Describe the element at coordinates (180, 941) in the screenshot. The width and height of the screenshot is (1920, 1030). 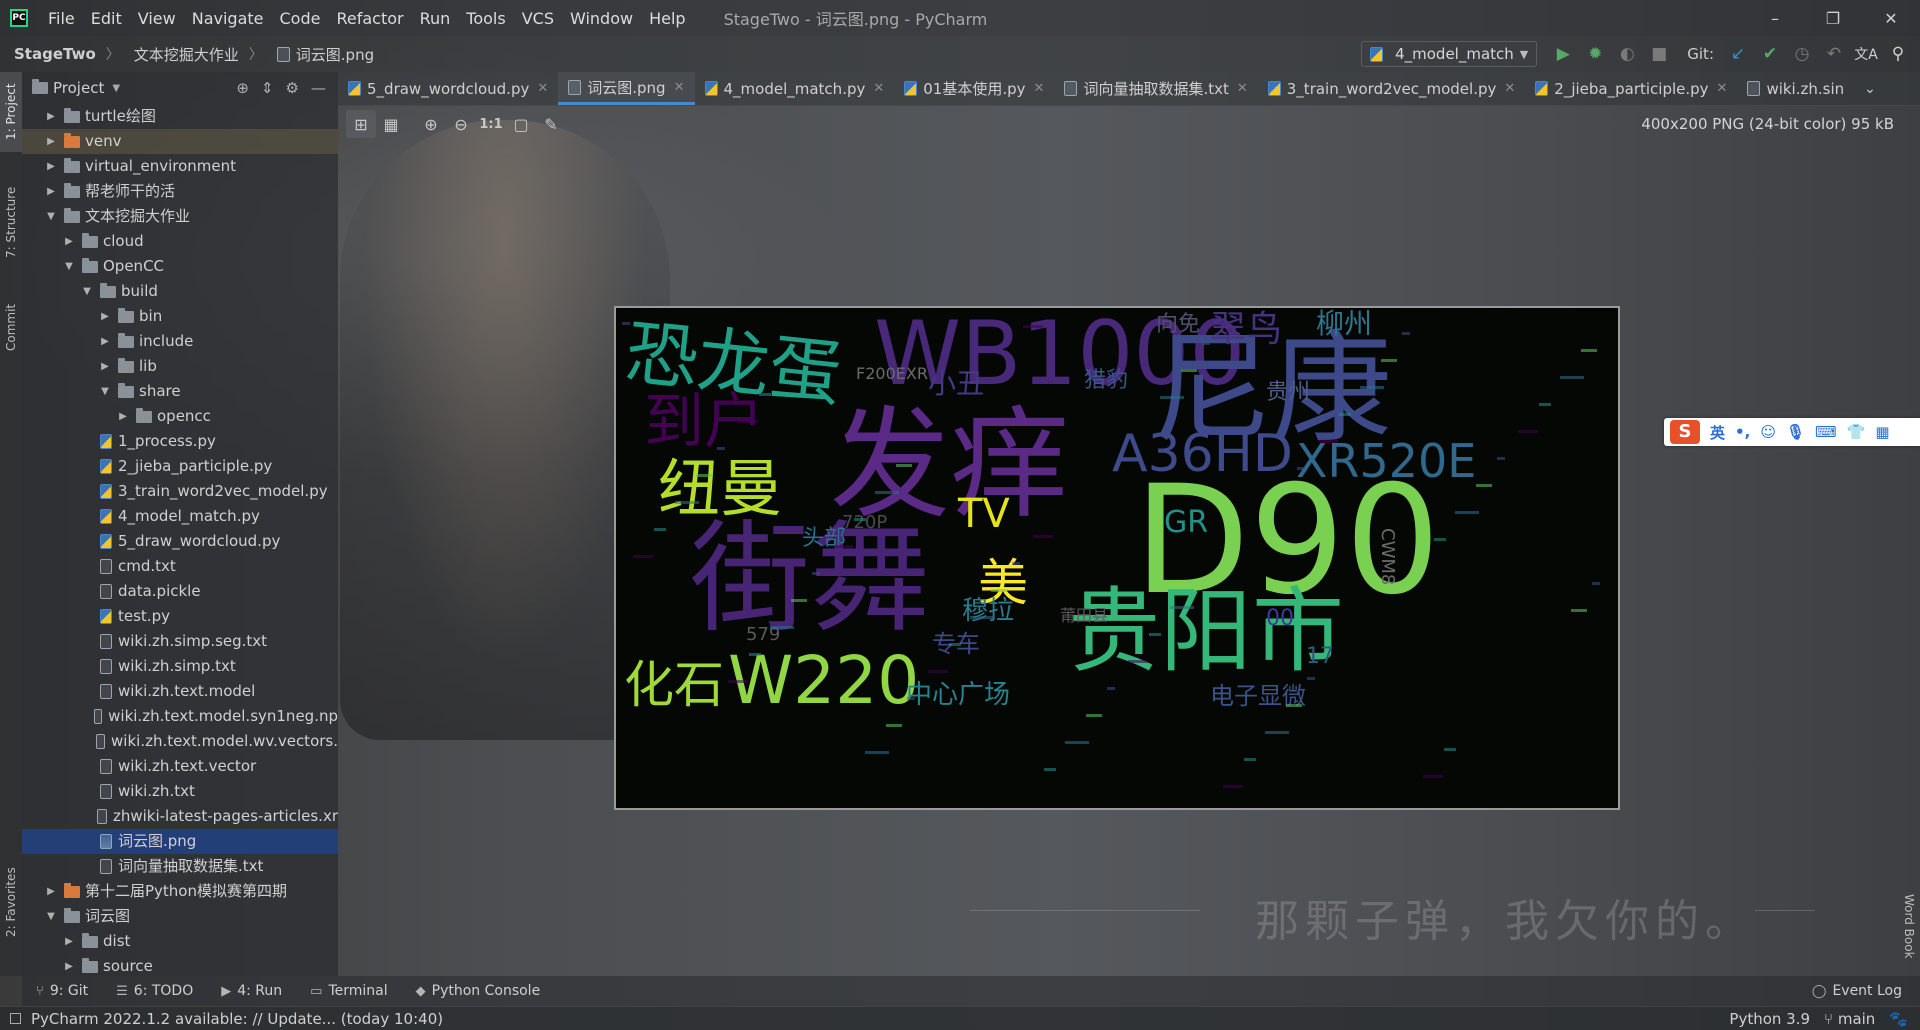
I see `tree-item: ▶ dist` at that location.